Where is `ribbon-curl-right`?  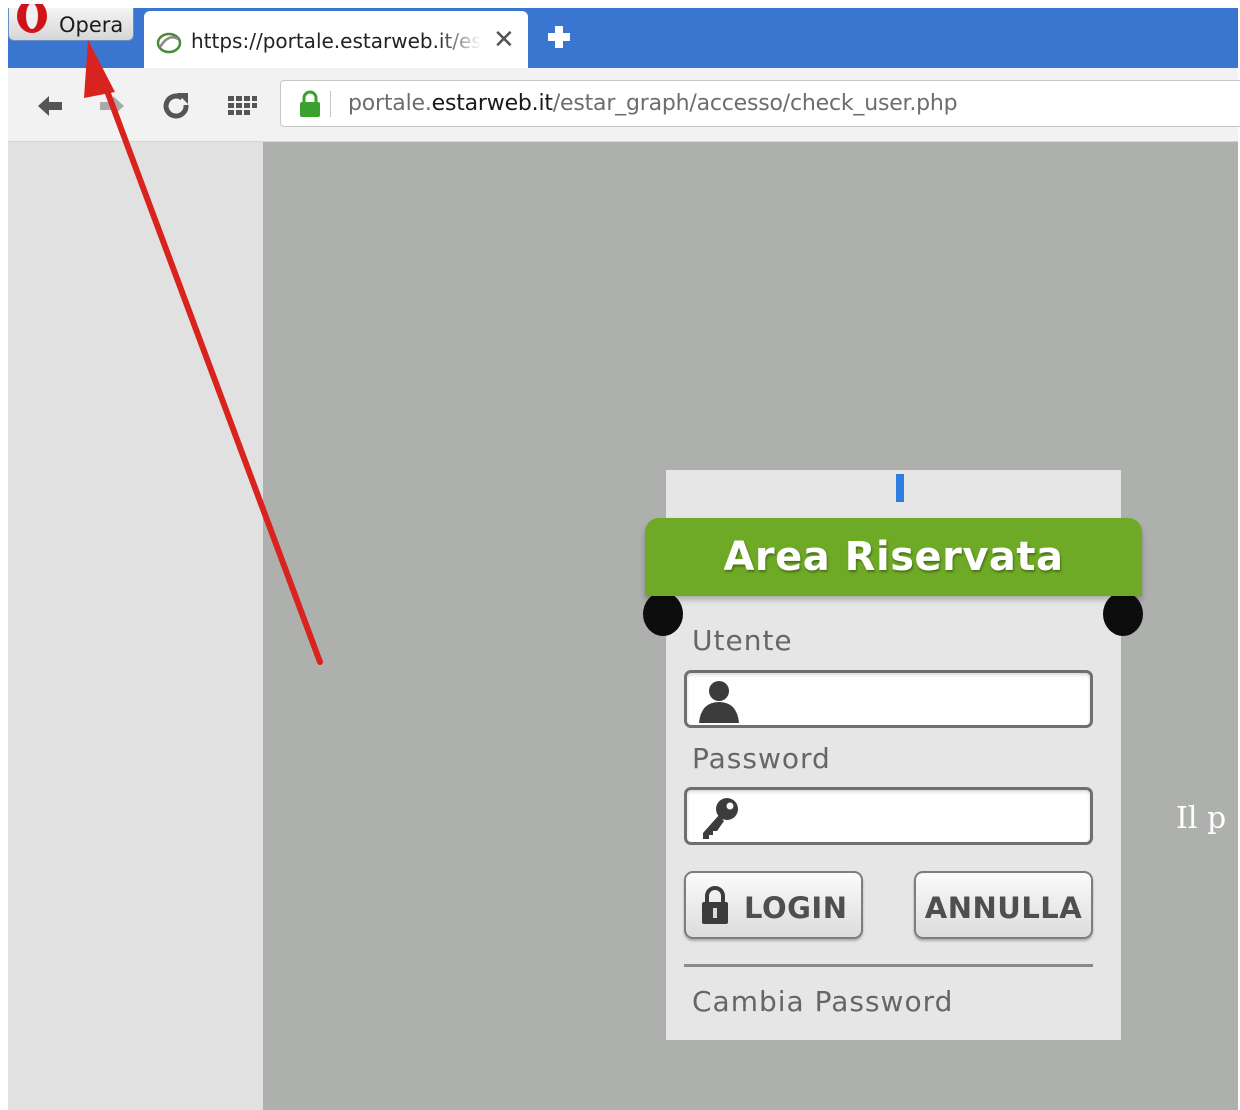
ribbon-curl-right is located at coordinates (1123, 614).